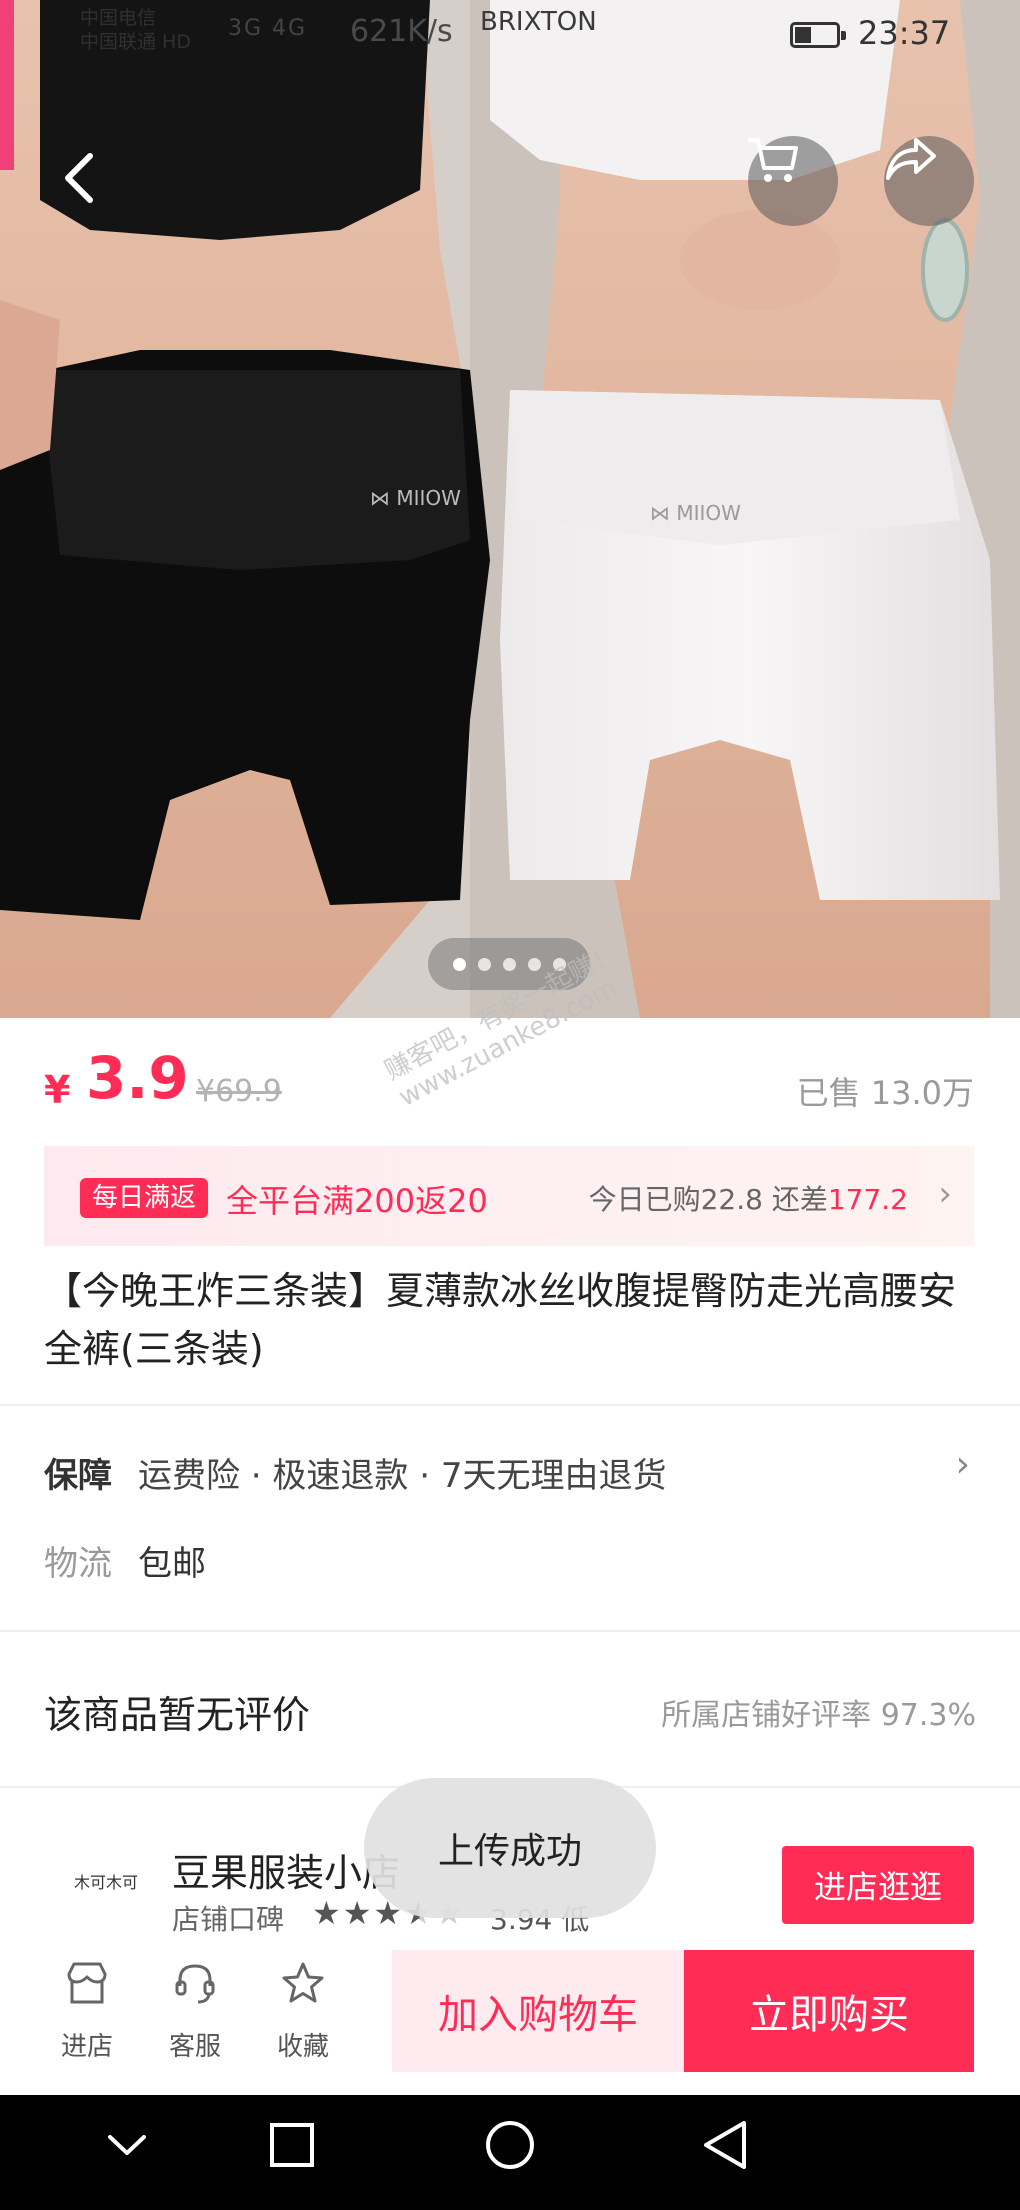 This screenshot has height=2210, width=1020. What do you see at coordinates (929, 181) in the screenshot?
I see `share-button` at bounding box center [929, 181].